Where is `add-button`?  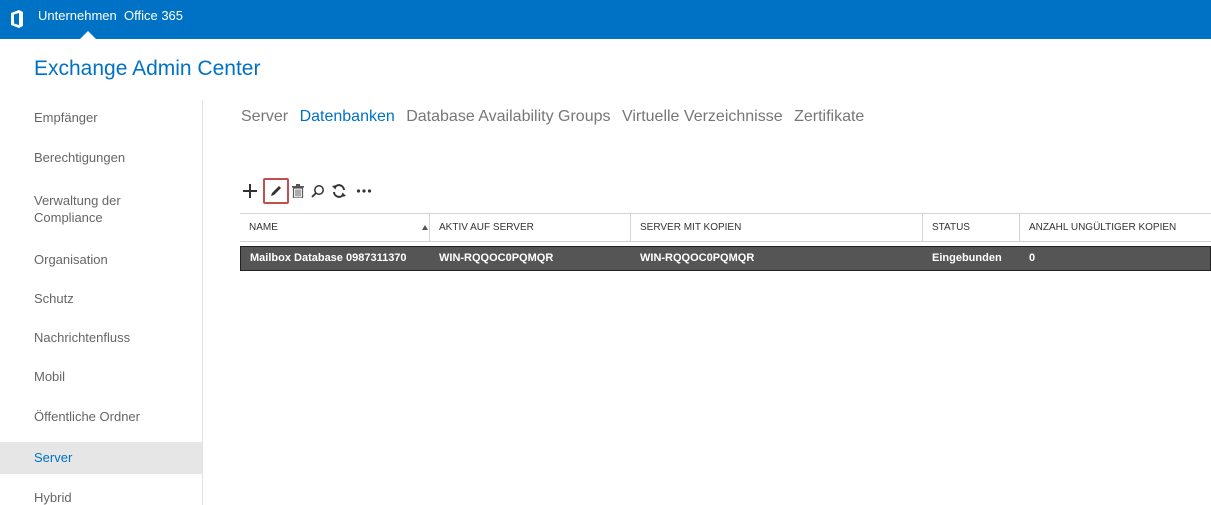 add-button is located at coordinates (250, 191).